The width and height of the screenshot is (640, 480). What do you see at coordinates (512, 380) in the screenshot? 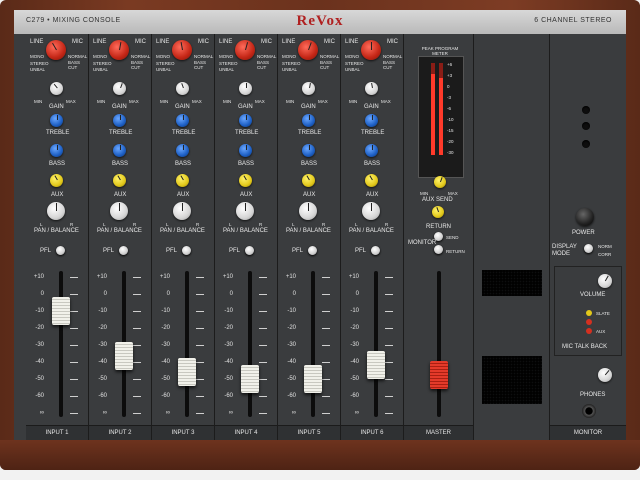
I see `speaker-grille-bottom` at bounding box center [512, 380].